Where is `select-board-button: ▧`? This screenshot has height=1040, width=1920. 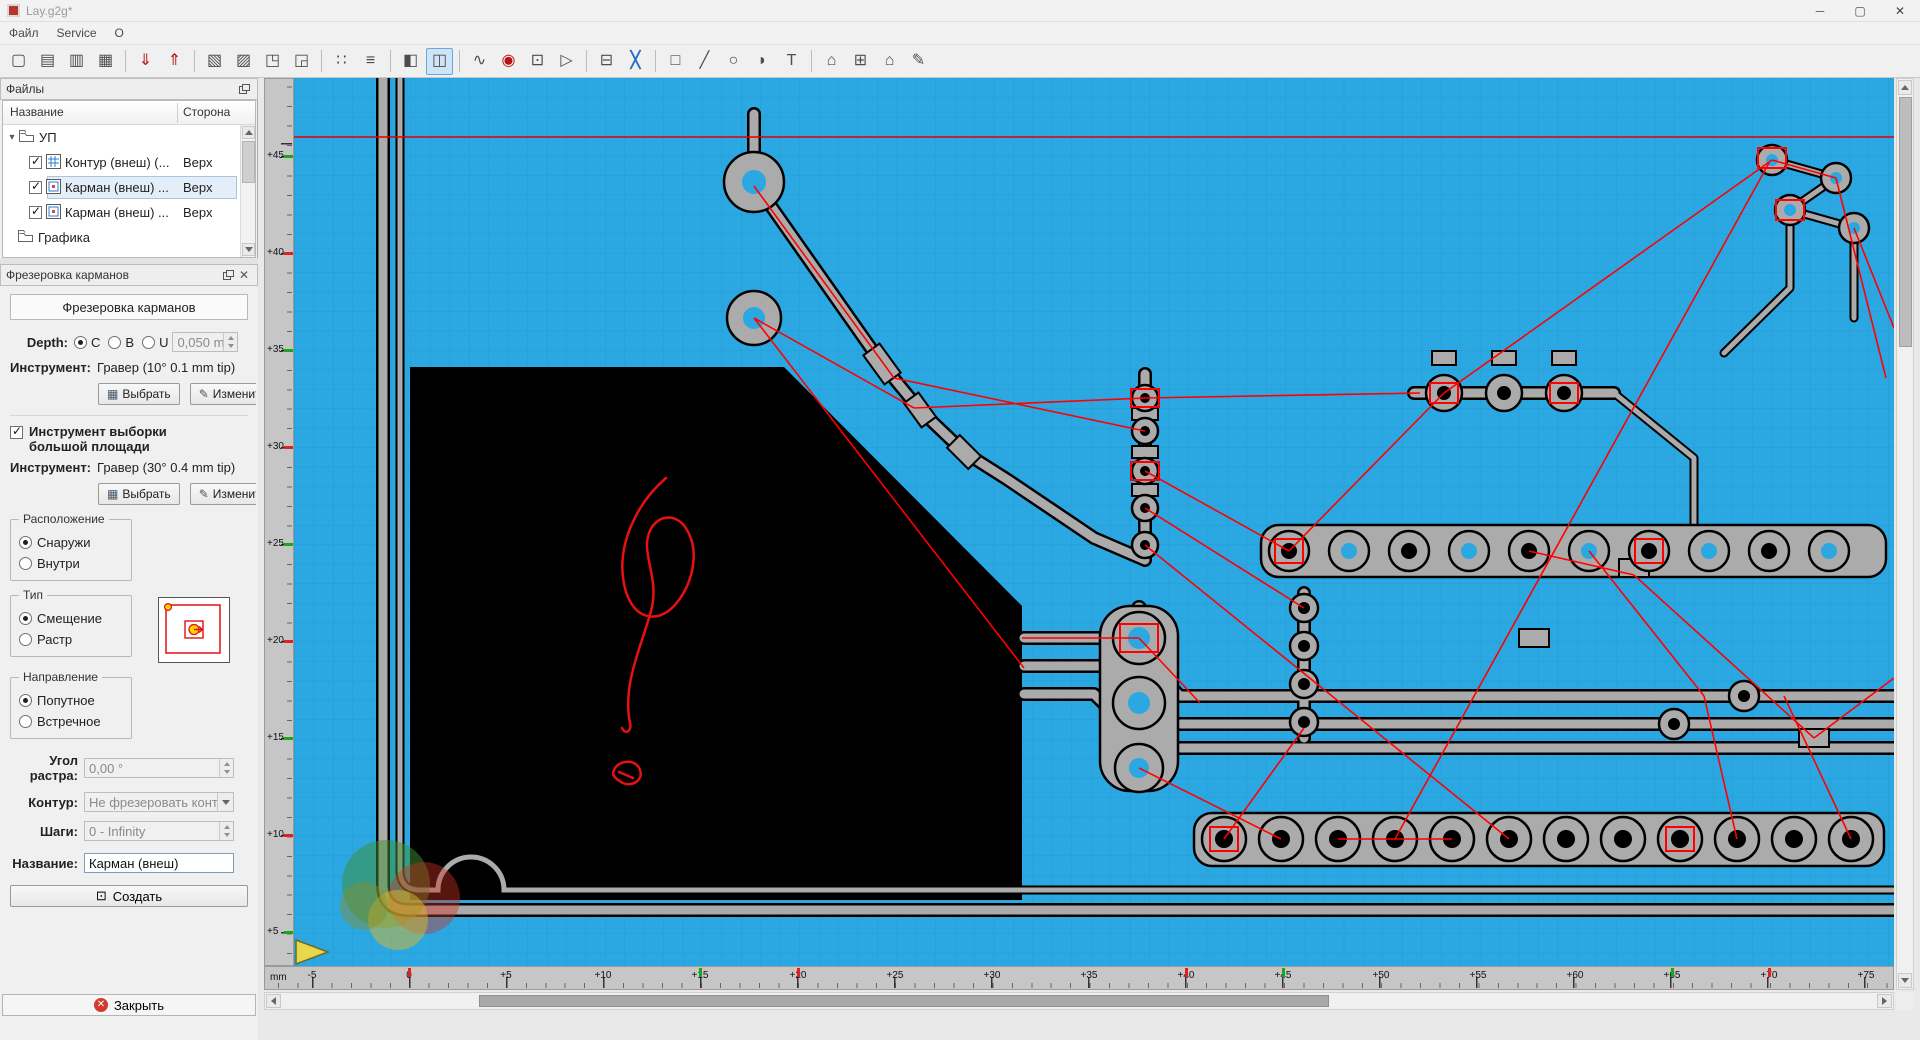
select-board-button: ▧ is located at coordinates (214, 61).